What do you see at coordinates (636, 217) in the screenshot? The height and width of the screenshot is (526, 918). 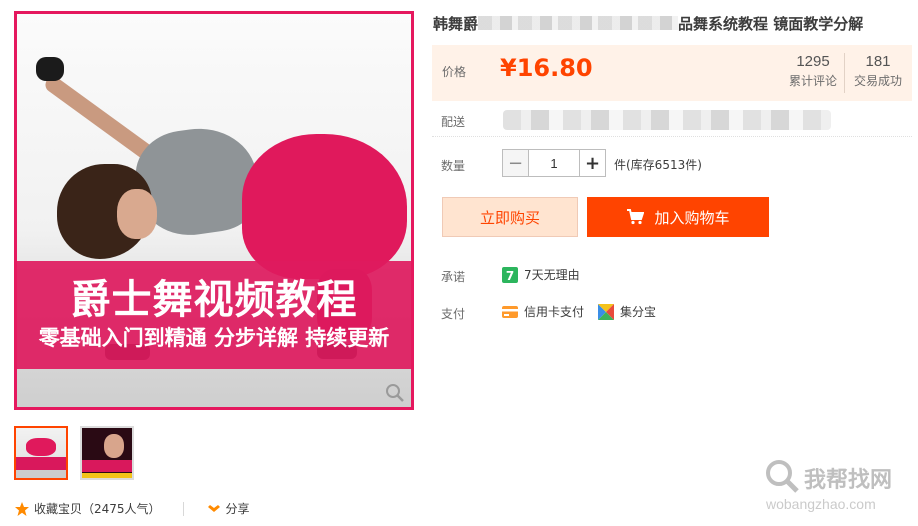 I see `cart-icon` at bounding box center [636, 217].